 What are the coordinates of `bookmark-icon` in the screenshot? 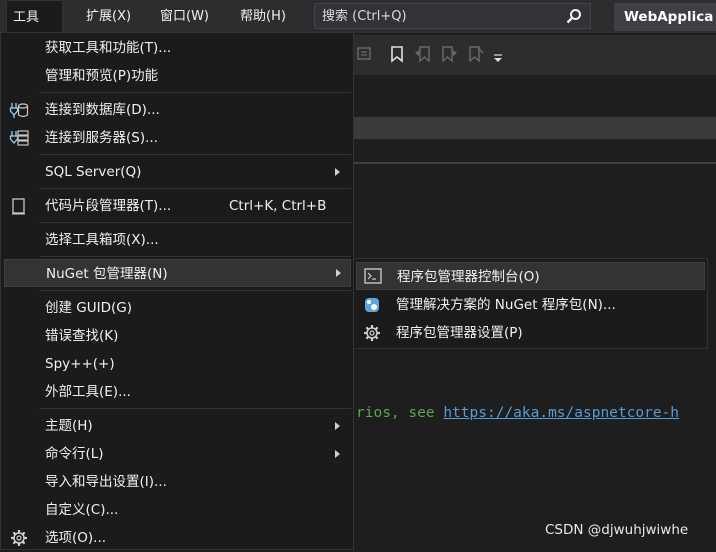 It's located at (397, 54).